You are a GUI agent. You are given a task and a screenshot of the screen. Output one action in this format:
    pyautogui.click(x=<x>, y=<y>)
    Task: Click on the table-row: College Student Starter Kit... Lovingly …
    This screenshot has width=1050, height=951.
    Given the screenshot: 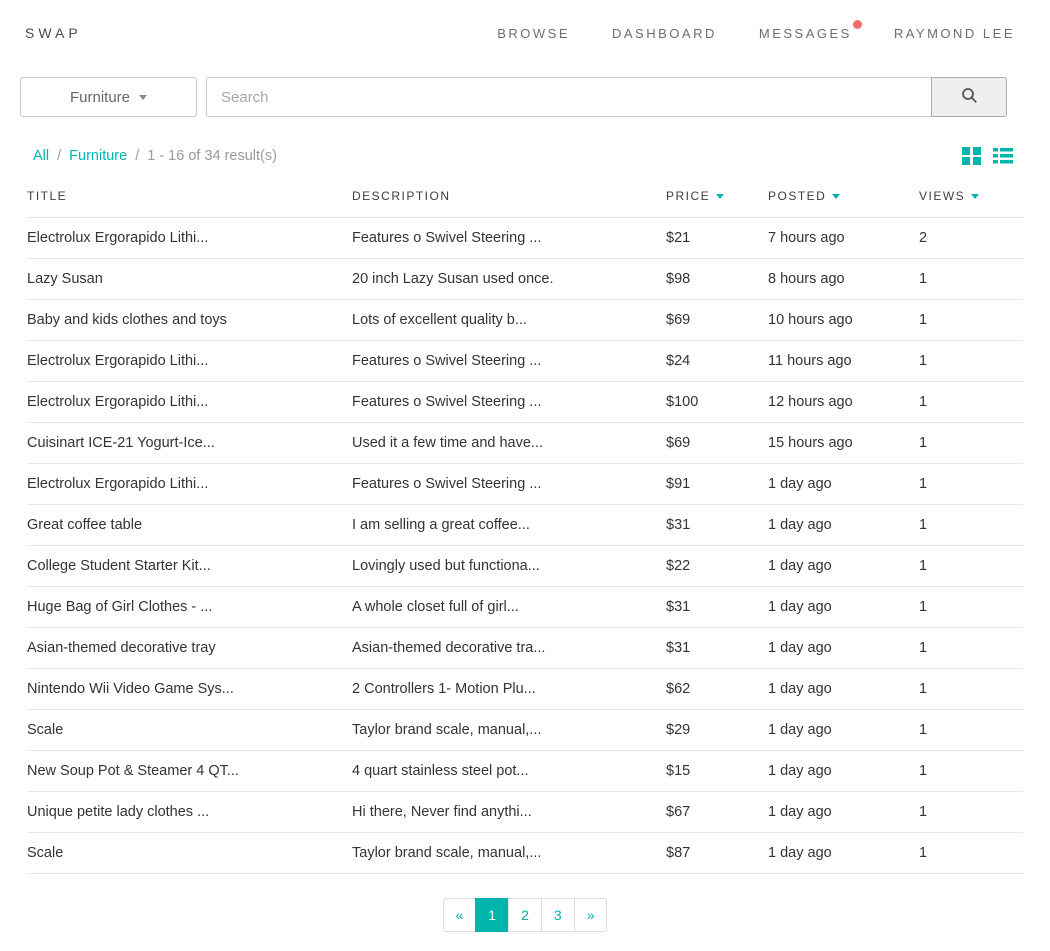 What is the action you would take?
    pyautogui.click(x=525, y=566)
    